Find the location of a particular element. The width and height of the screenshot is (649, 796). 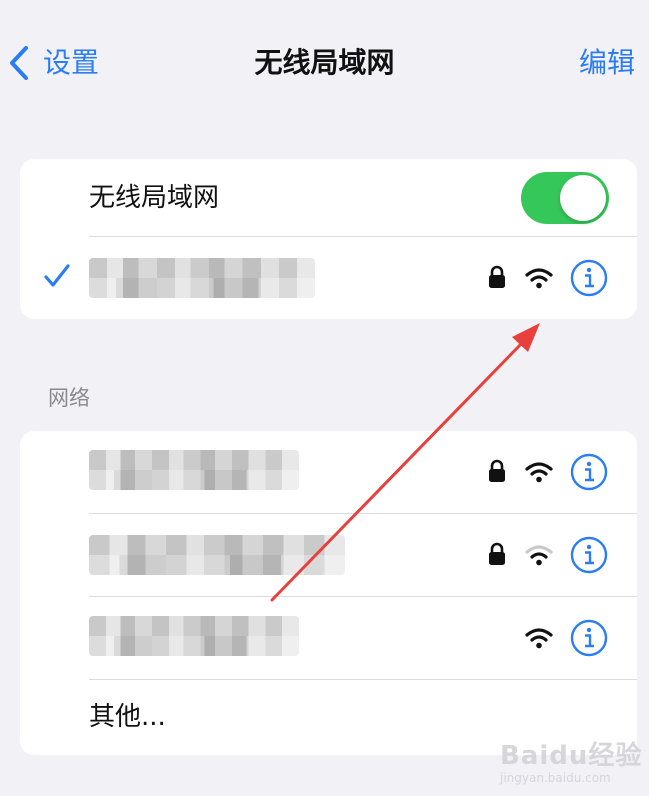

watermark-url: jingyan.baidu.com is located at coordinates (555, 778).